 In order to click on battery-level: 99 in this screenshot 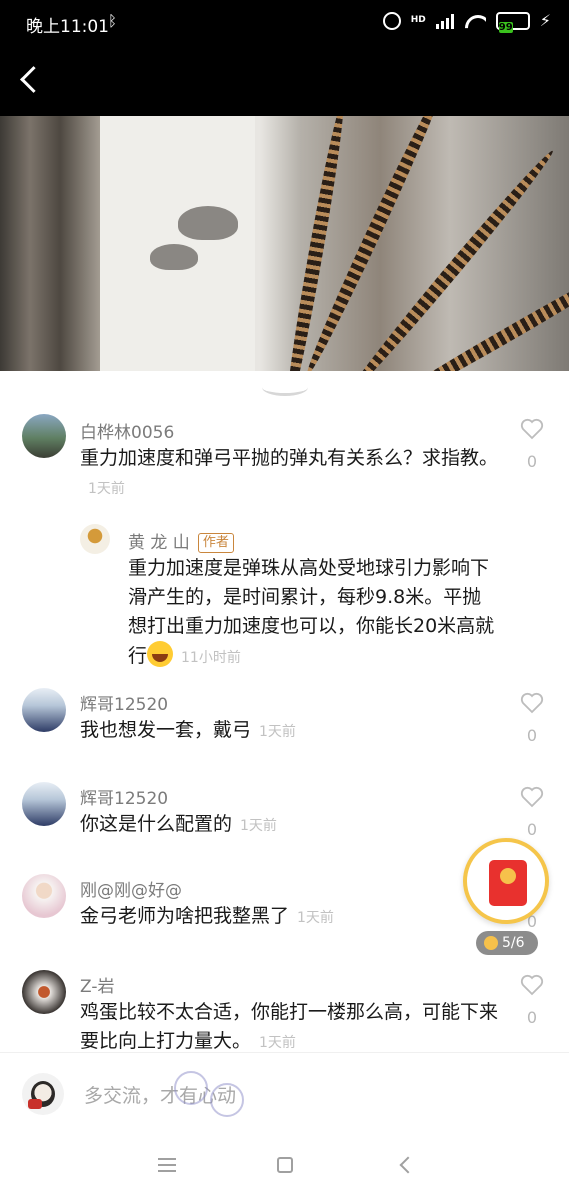, I will do `click(505, 27)`.